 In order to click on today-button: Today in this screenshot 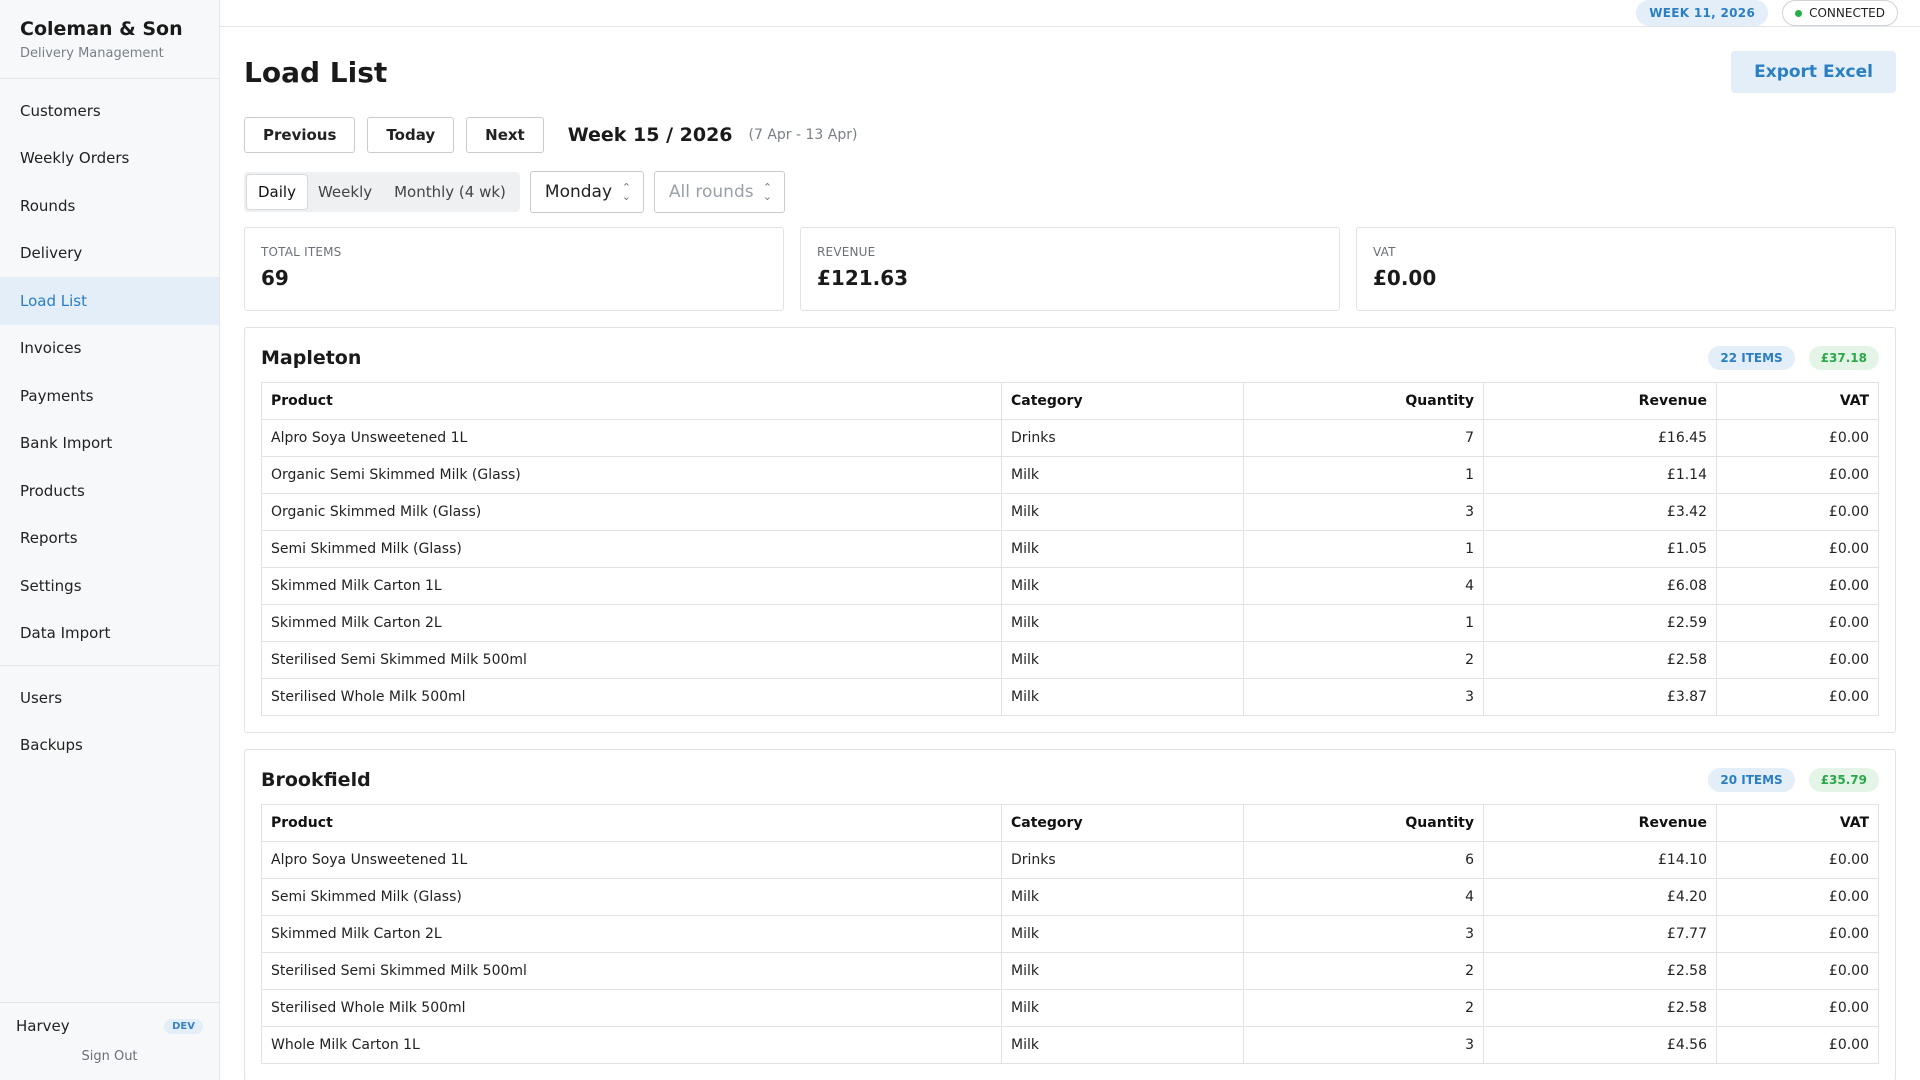, I will do `click(411, 135)`.